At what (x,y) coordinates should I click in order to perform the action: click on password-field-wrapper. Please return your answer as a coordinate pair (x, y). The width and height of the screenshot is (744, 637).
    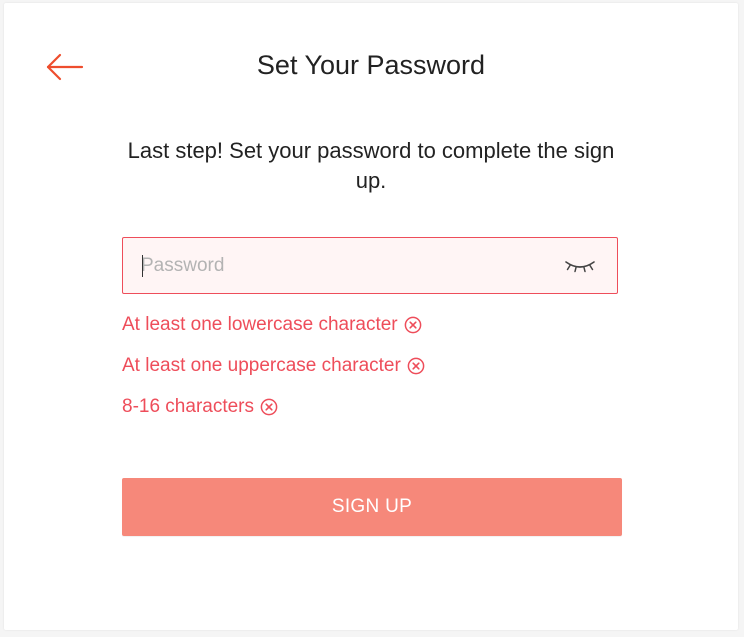
    Looking at the image, I should click on (370, 265).